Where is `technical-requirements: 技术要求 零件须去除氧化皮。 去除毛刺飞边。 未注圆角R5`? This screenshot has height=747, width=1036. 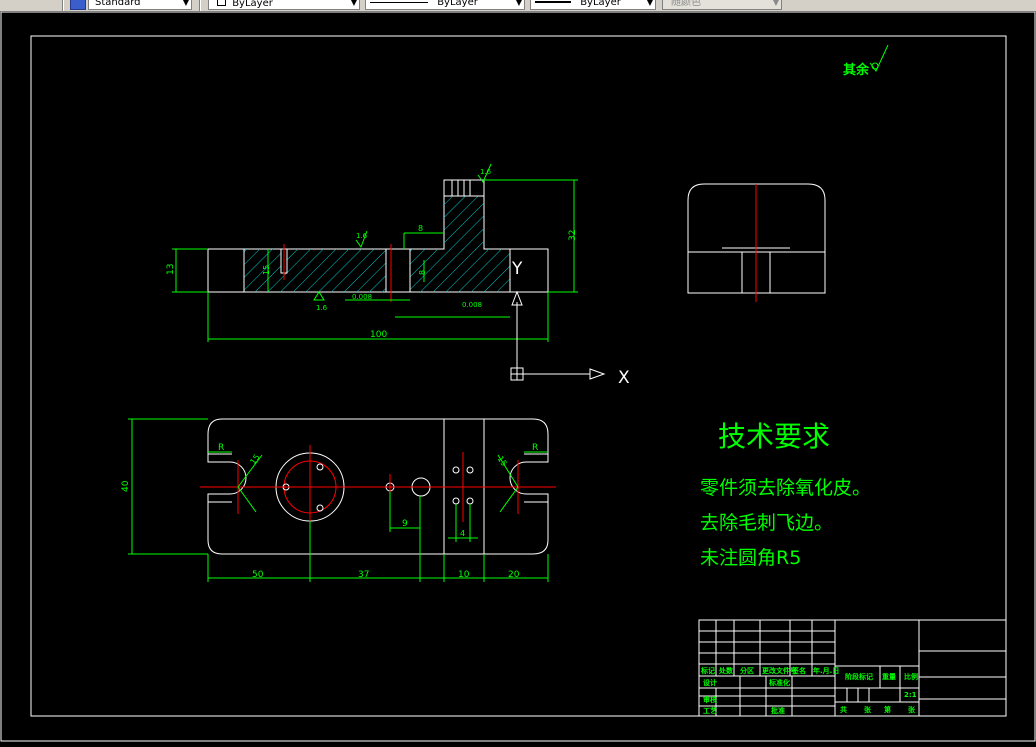 technical-requirements: 技术要求 零件须去除氧化皮。 去除毛刺飞边。 未注圆角R5 is located at coordinates (785, 494).